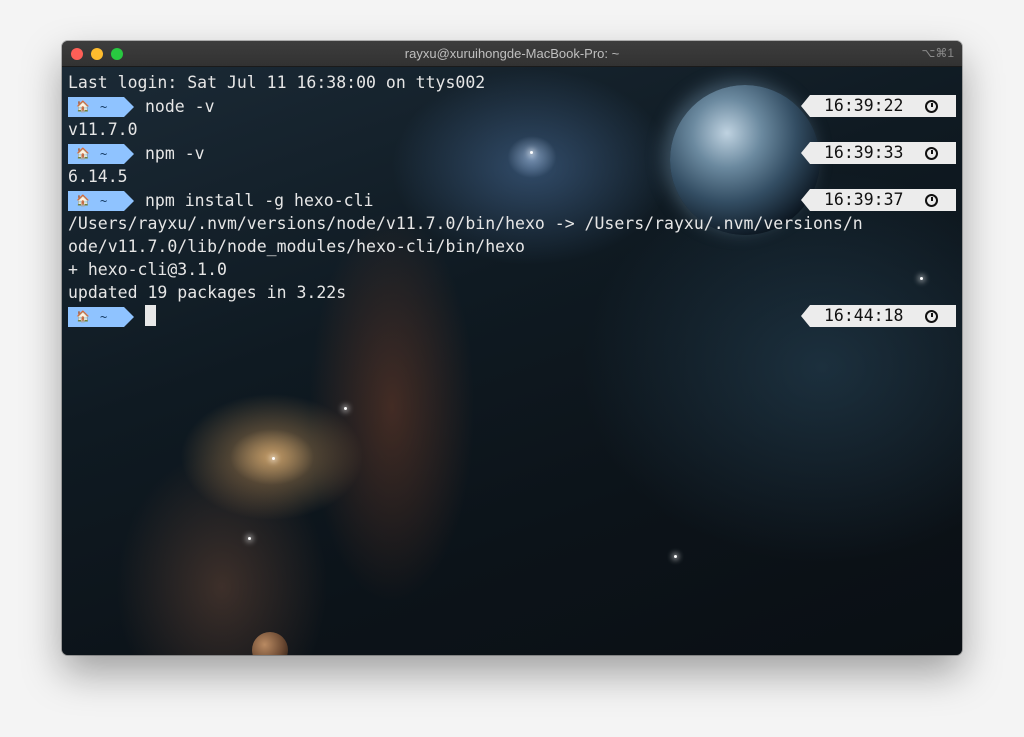  Describe the element at coordinates (175, 153) in the screenshot. I see `command-text: npm -v` at that location.